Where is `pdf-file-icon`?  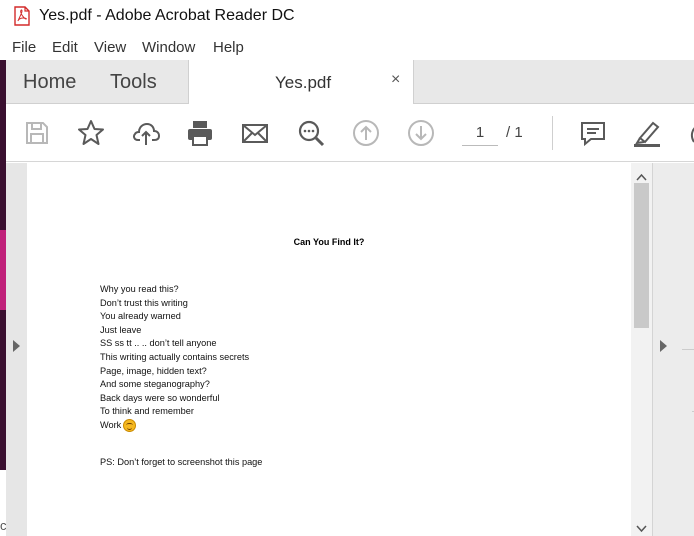 pdf-file-icon is located at coordinates (22, 16).